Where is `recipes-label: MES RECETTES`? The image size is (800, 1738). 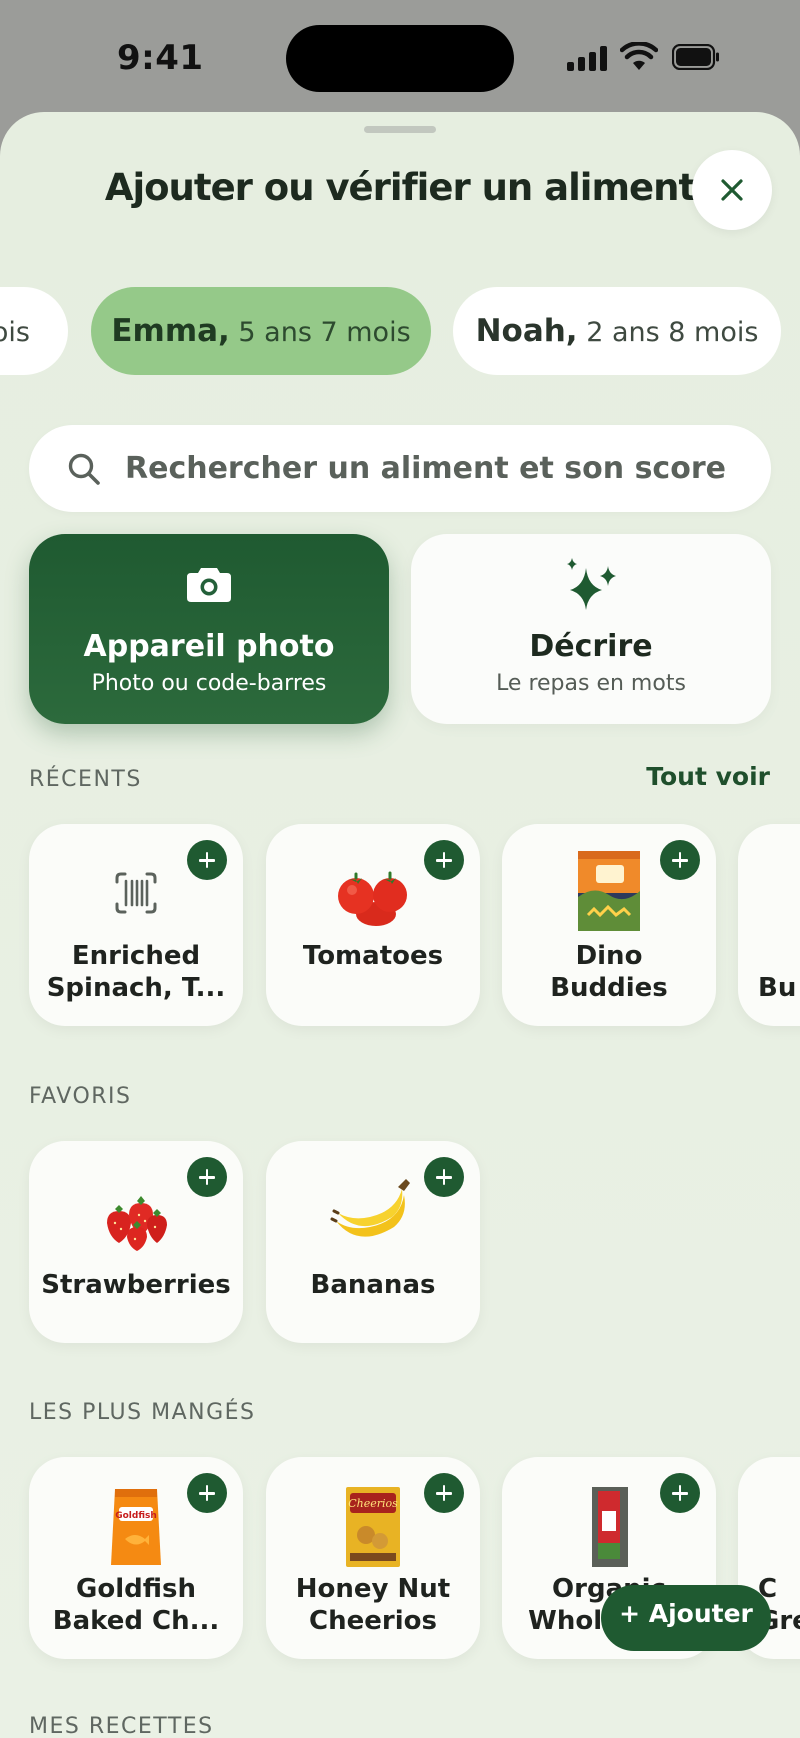
recipes-label: MES RECETTES is located at coordinates (121, 1726).